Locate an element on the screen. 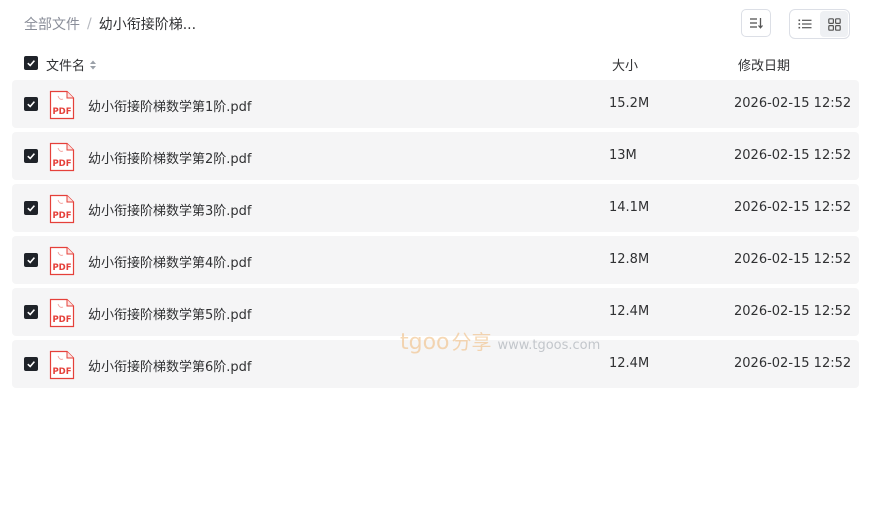 The height and width of the screenshot is (514, 874). grid-view-icon is located at coordinates (834, 24).